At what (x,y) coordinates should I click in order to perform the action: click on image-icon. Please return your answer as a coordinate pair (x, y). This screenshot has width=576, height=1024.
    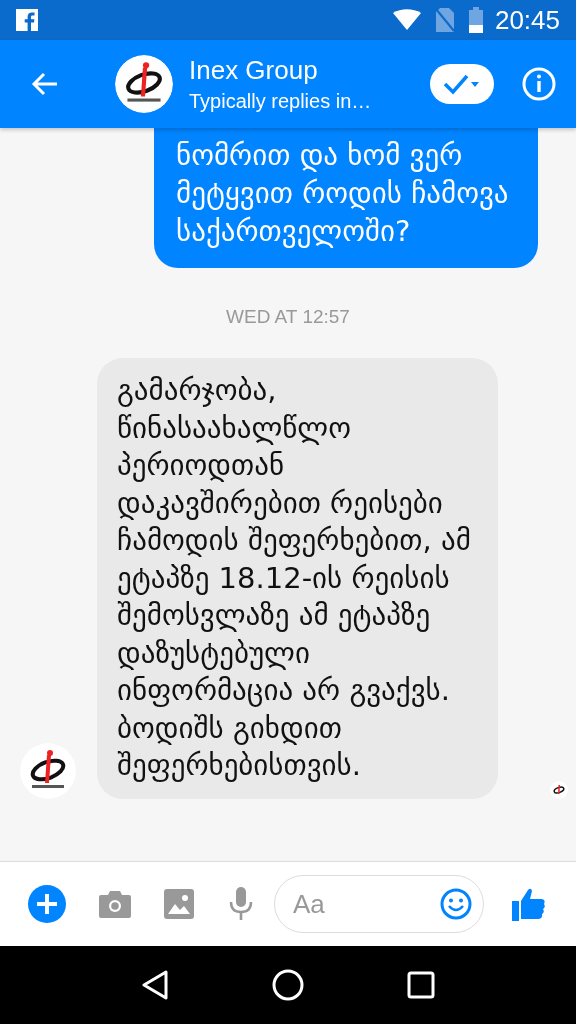
    Looking at the image, I should click on (179, 904).